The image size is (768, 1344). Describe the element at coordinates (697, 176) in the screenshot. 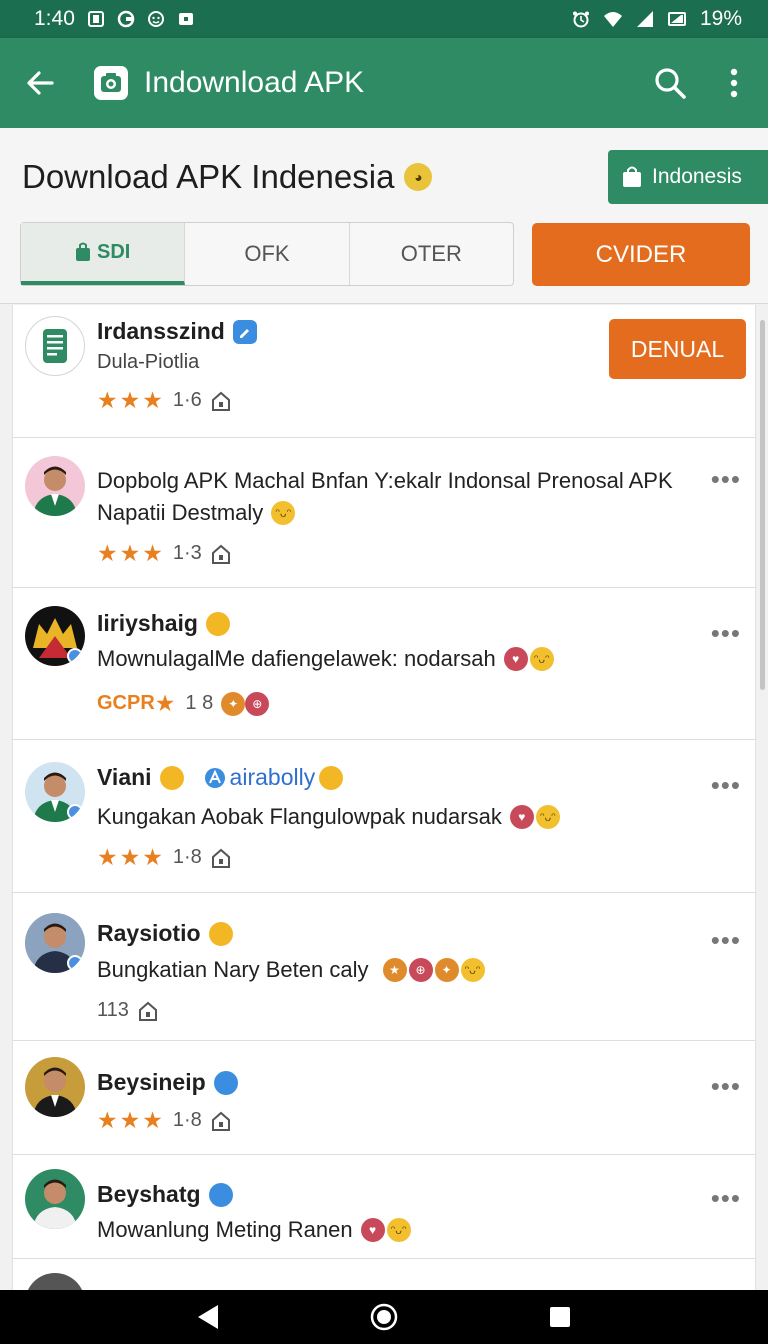

I see `country-label: Indonesis` at that location.